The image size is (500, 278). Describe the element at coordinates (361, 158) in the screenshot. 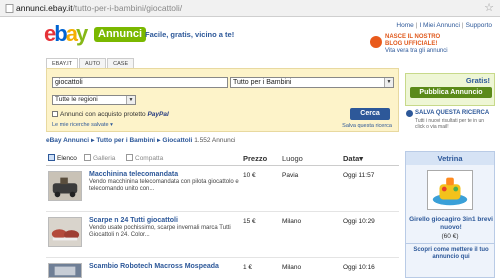

I see `sort-desc-icon: ▾` at that location.